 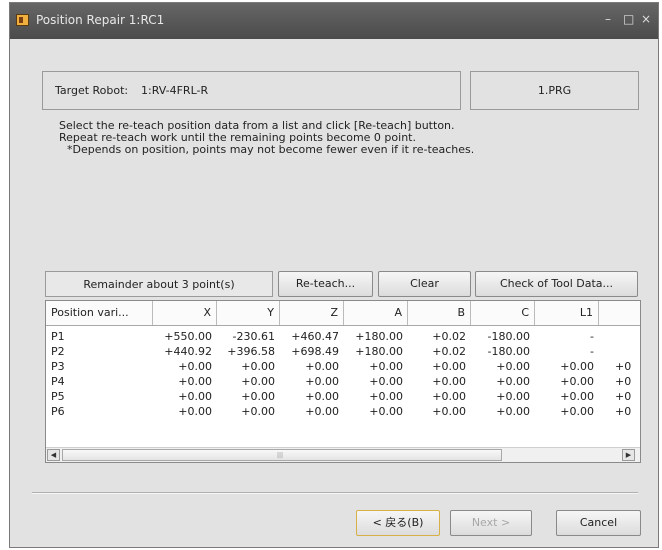 What do you see at coordinates (424, 284) in the screenshot?
I see `clear-button: Clear` at bounding box center [424, 284].